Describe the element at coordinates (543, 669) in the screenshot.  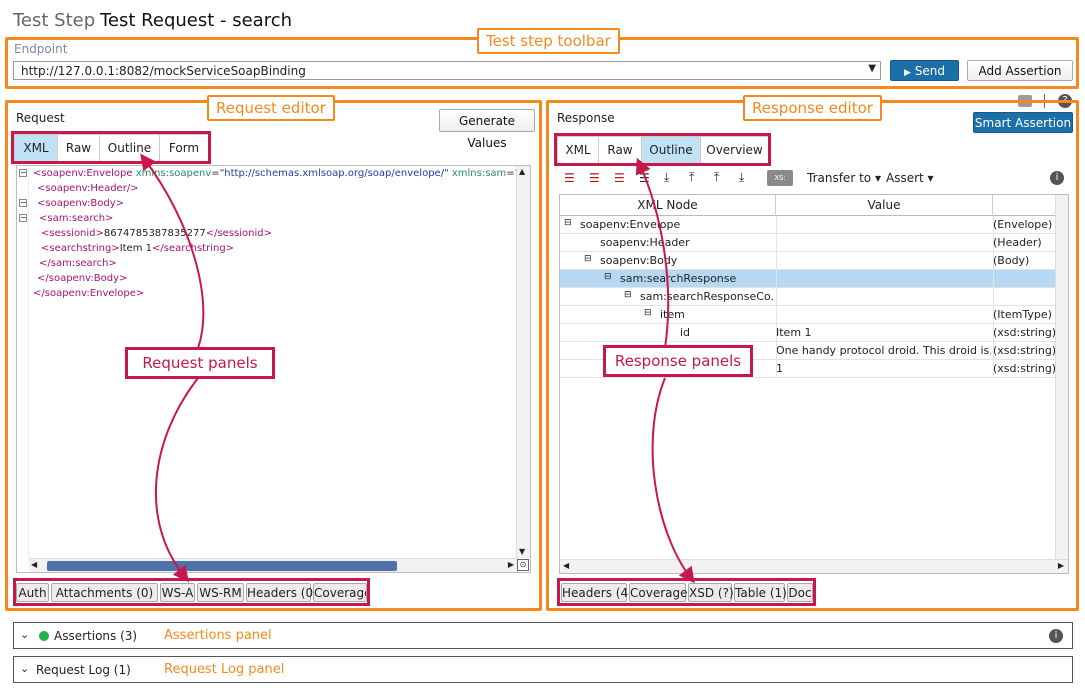
I see `request-log-panel: ⌄ Request Log (1) Request Log panel` at that location.